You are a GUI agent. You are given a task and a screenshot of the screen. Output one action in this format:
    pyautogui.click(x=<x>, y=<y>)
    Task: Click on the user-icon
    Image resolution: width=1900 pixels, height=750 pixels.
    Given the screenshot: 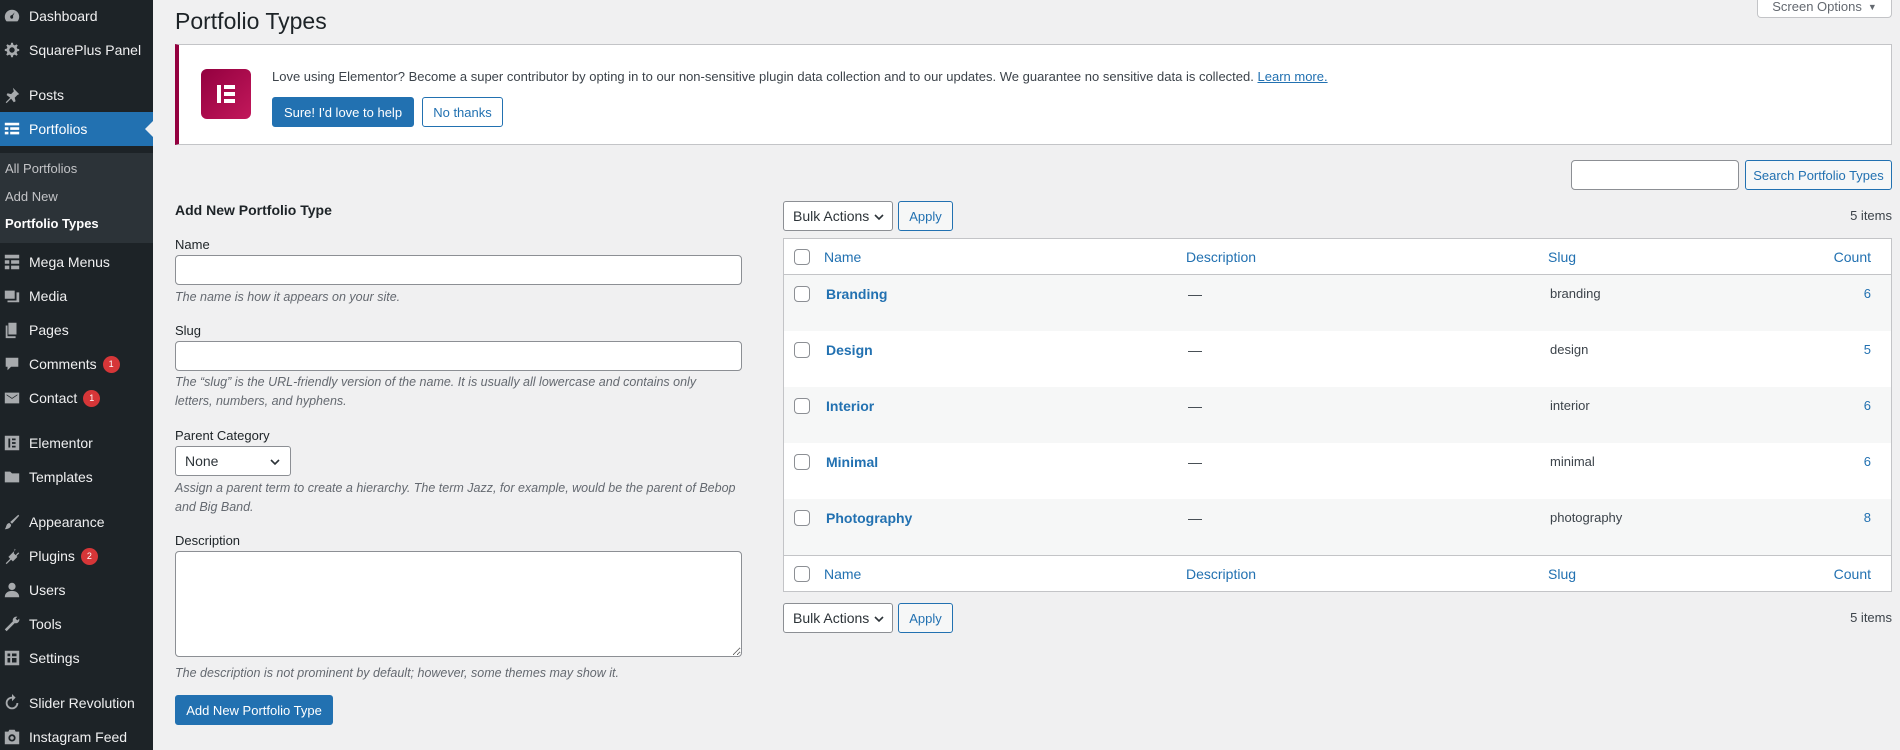 What is the action you would take?
    pyautogui.click(x=12, y=590)
    